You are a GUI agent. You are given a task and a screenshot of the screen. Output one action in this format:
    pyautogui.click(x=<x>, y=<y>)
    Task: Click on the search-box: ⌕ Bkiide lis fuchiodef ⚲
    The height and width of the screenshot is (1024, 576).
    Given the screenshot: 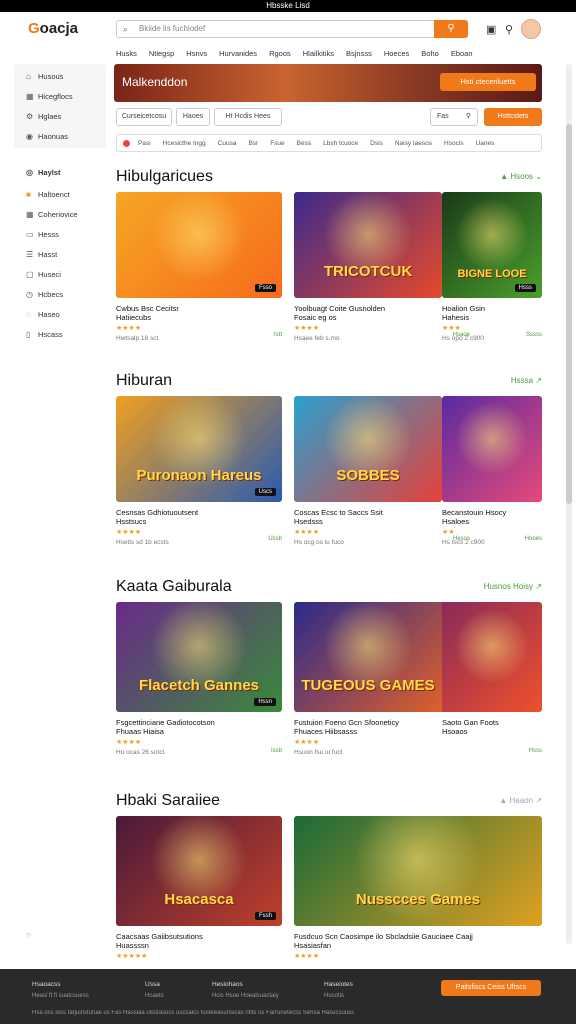 What is the action you would take?
    pyautogui.click(x=292, y=29)
    